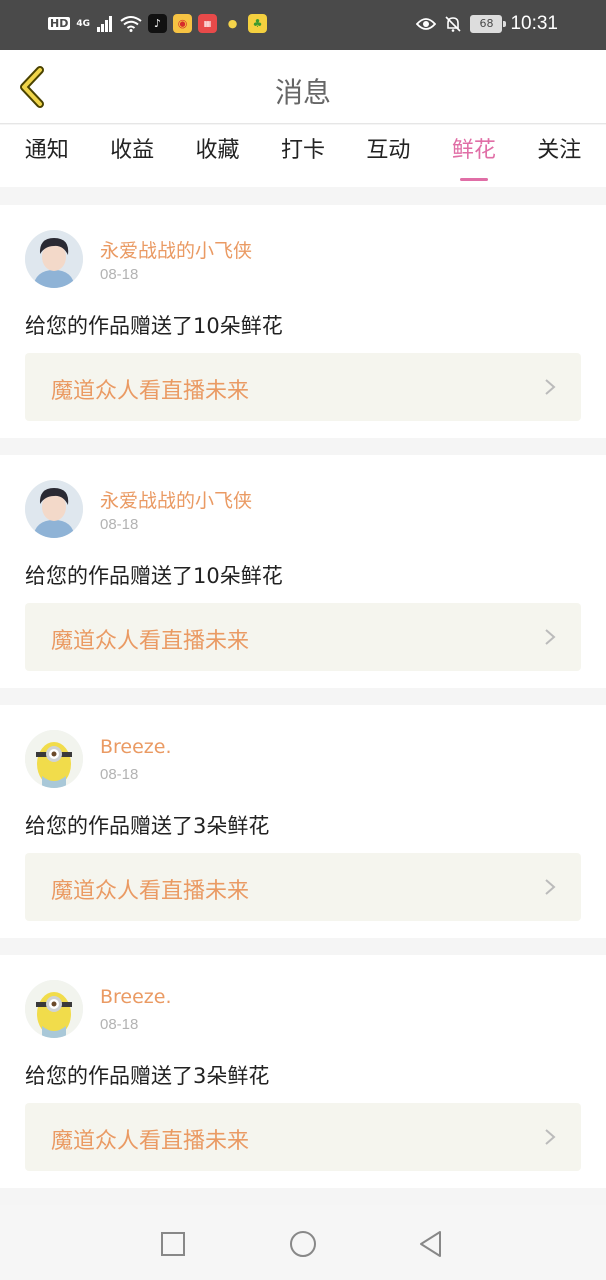 The width and height of the screenshot is (606, 1280). I want to click on status-left: HD 4G ♪ ◉ ▦ ● ♣, so click(157, 23).